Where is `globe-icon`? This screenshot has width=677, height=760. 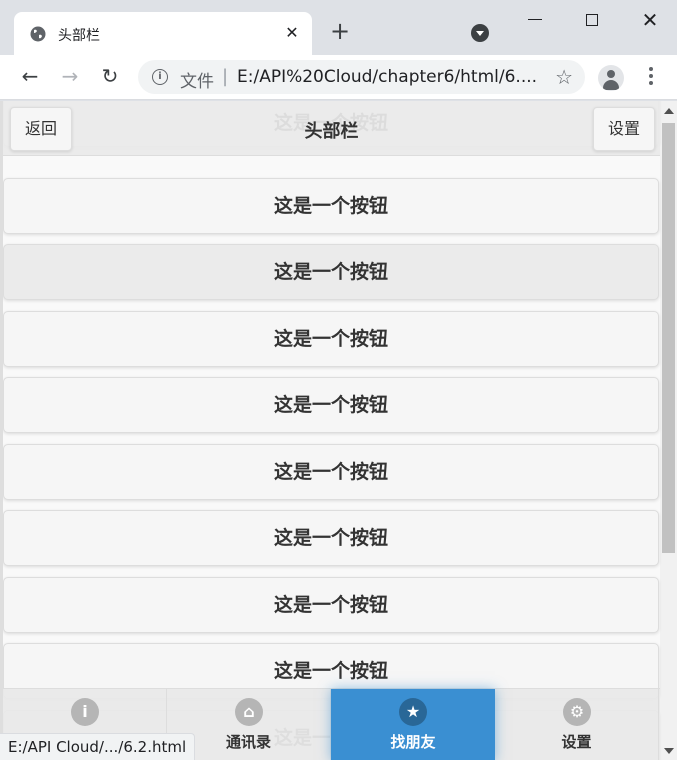
globe-icon is located at coordinates (38, 34).